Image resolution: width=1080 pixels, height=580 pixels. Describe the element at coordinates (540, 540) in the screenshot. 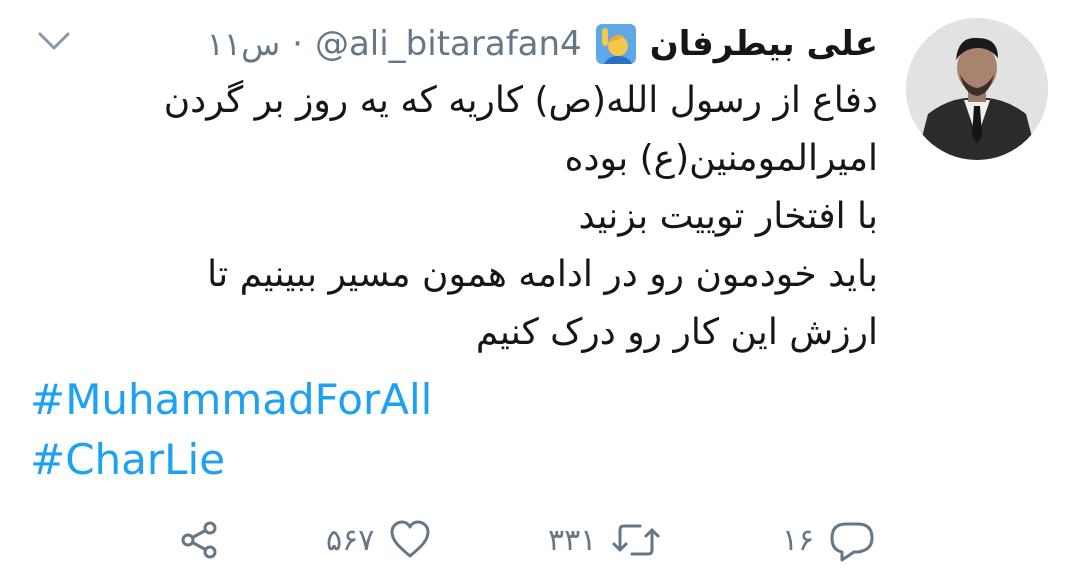

I see `tweet-actions: ۵۶۷ ۳۳۱ ۱۶` at that location.